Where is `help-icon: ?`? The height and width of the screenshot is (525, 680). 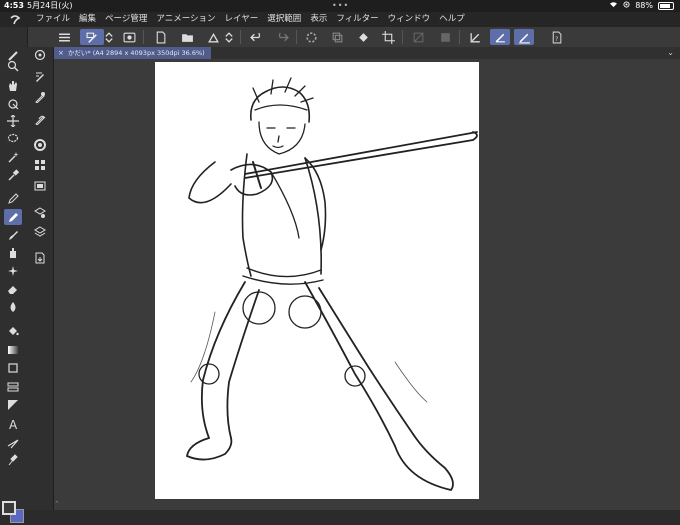
help-icon: ? is located at coordinates (556, 37).